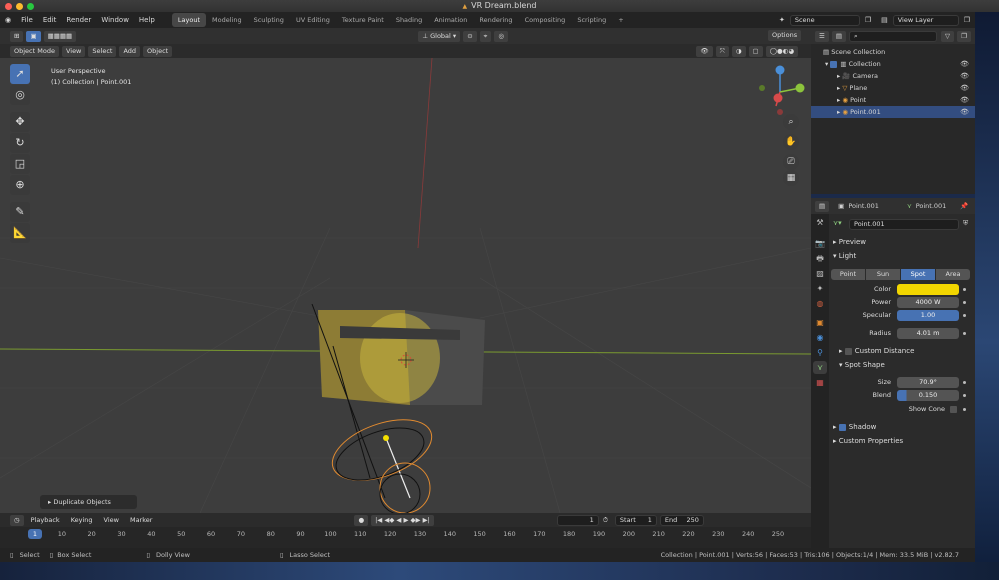  Describe the element at coordinates (782, 20) in the screenshot. I see `scene-icon: ✦` at that location.